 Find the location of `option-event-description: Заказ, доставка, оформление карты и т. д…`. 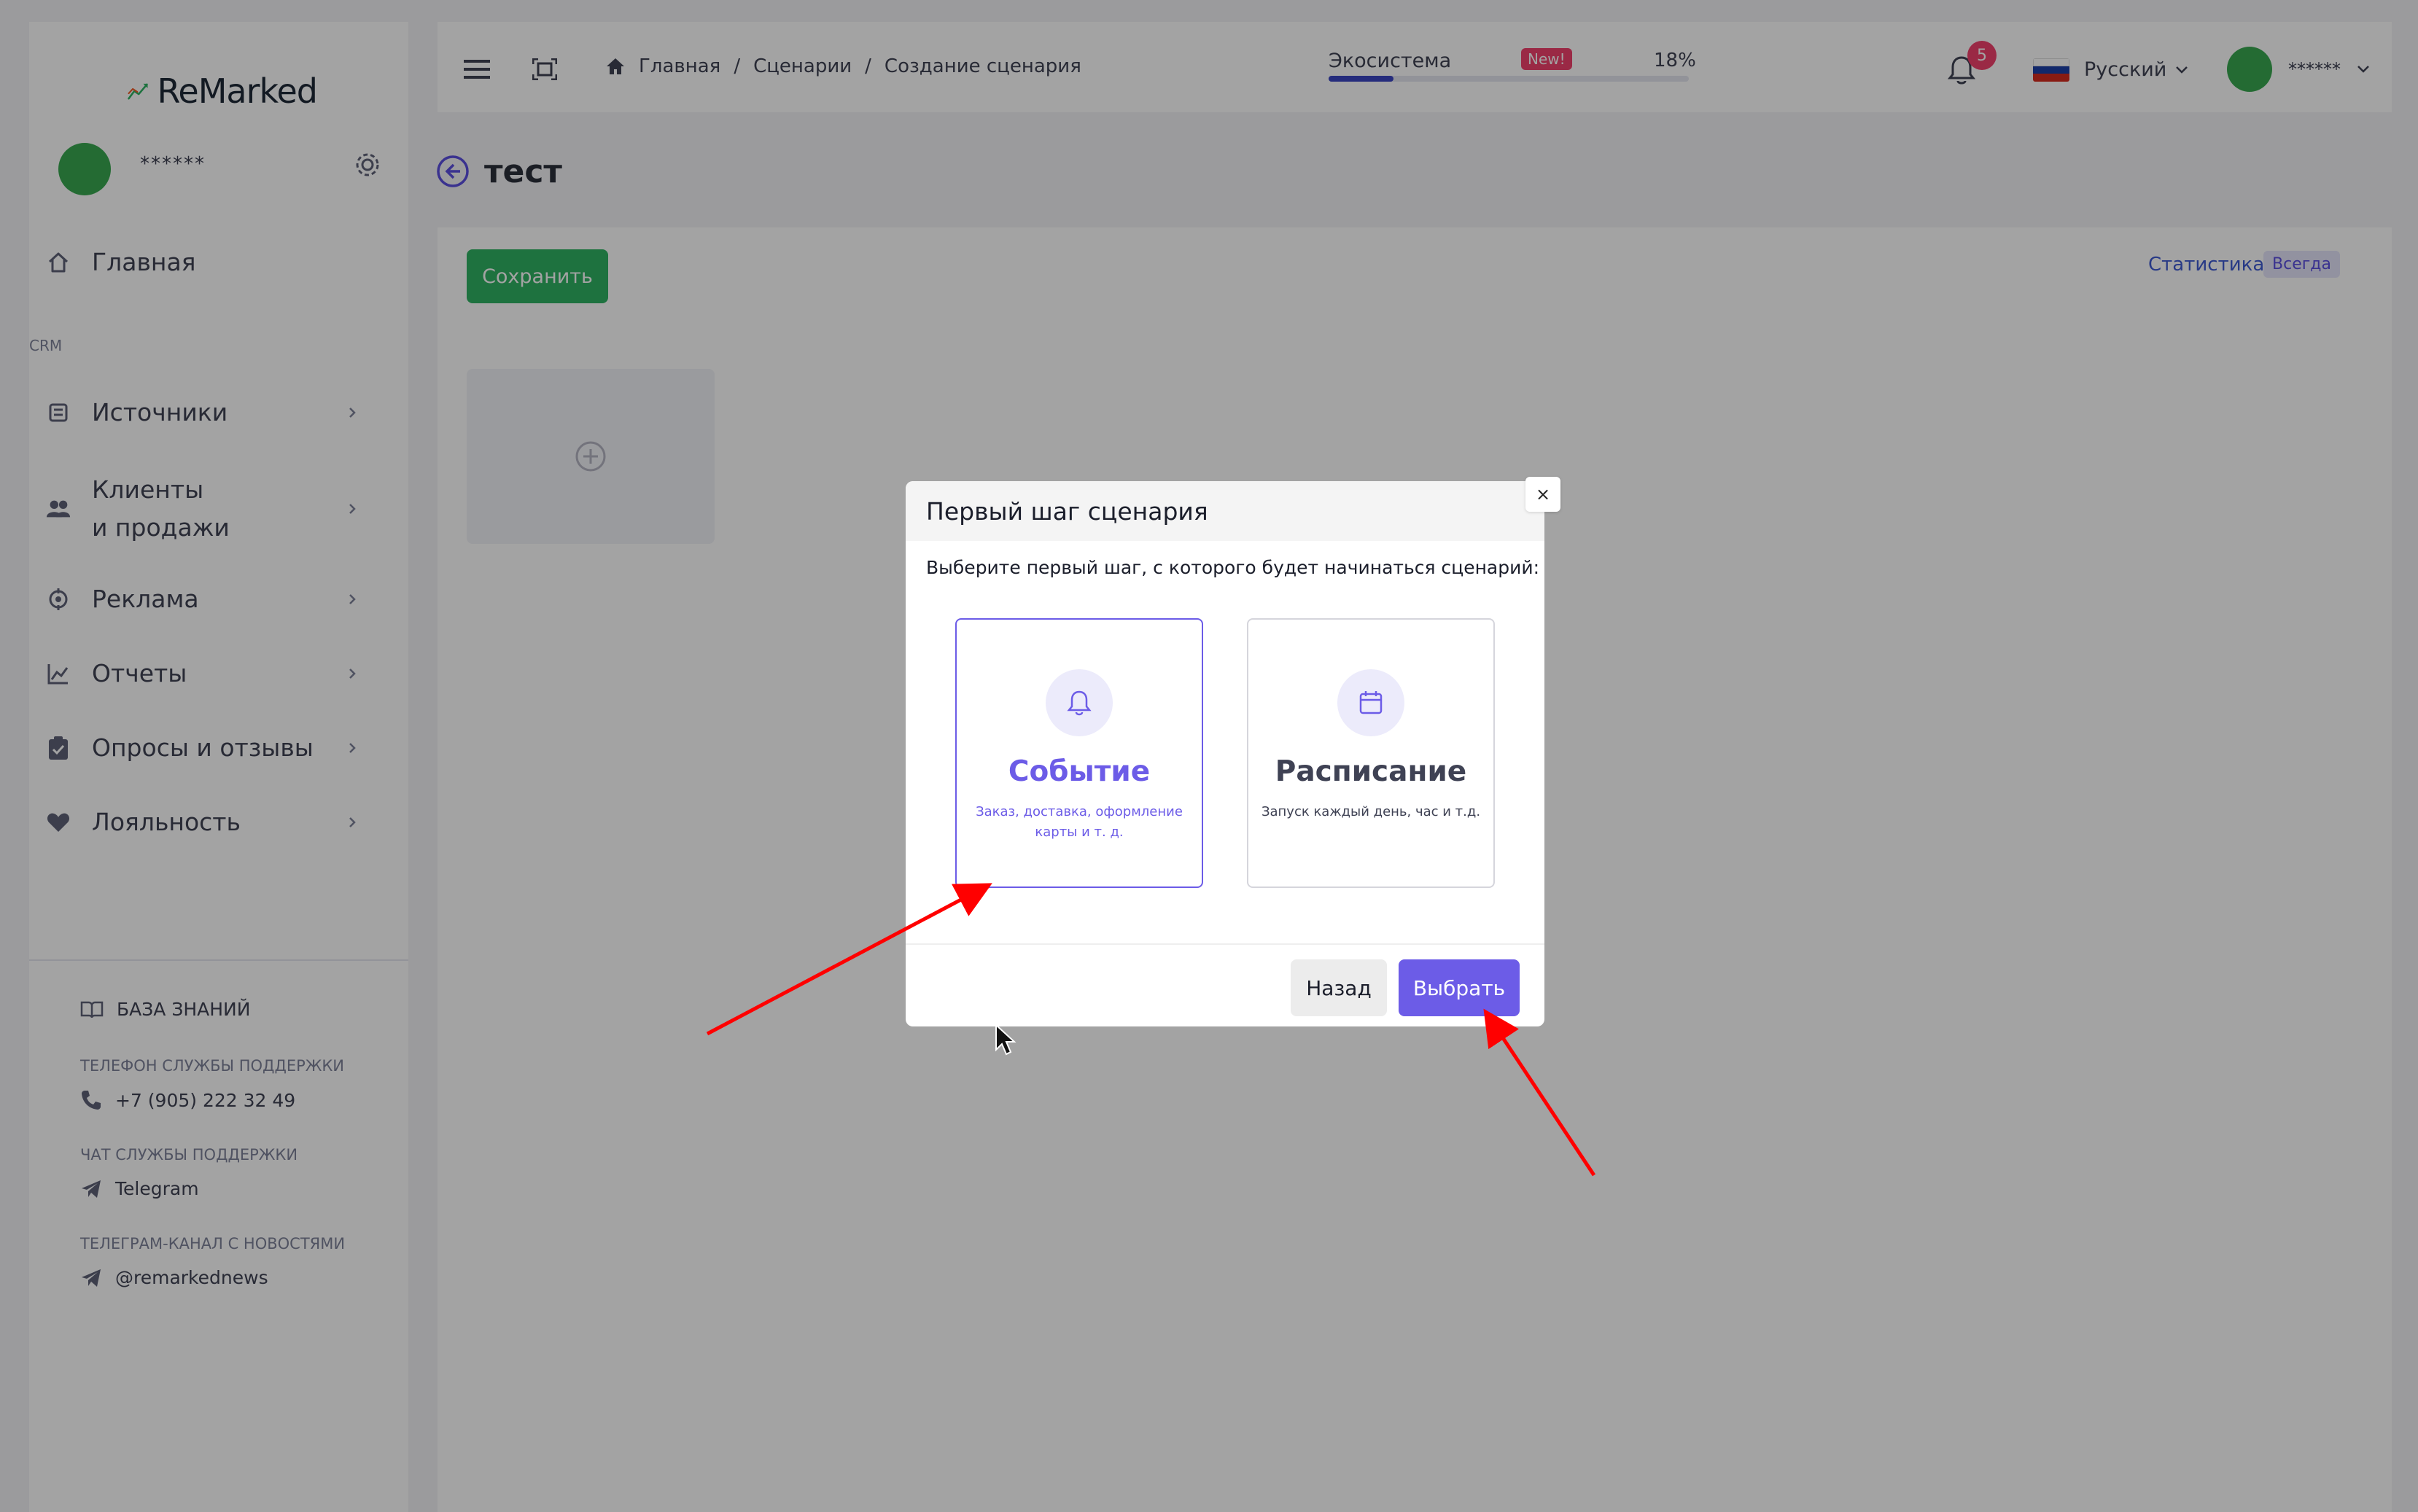

option-event-description: Заказ, доставка, оформление карты и т. д… is located at coordinates (1079, 822).